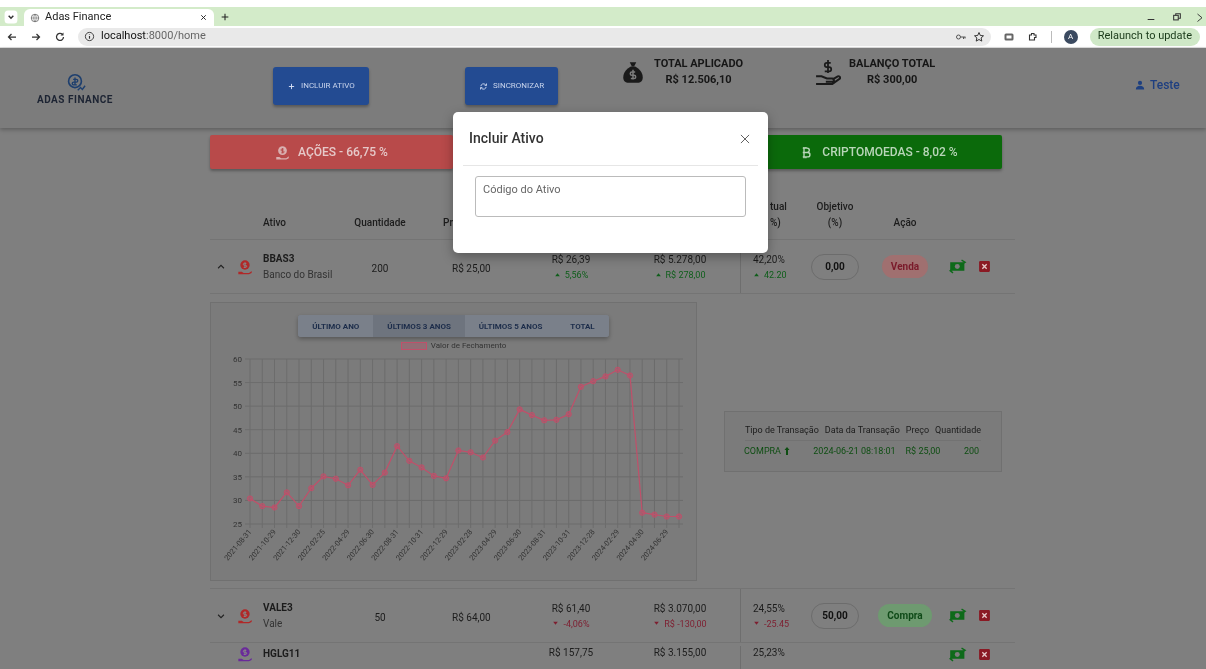  I want to click on legend-label: Valor de Fechamento, so click(468, 345).